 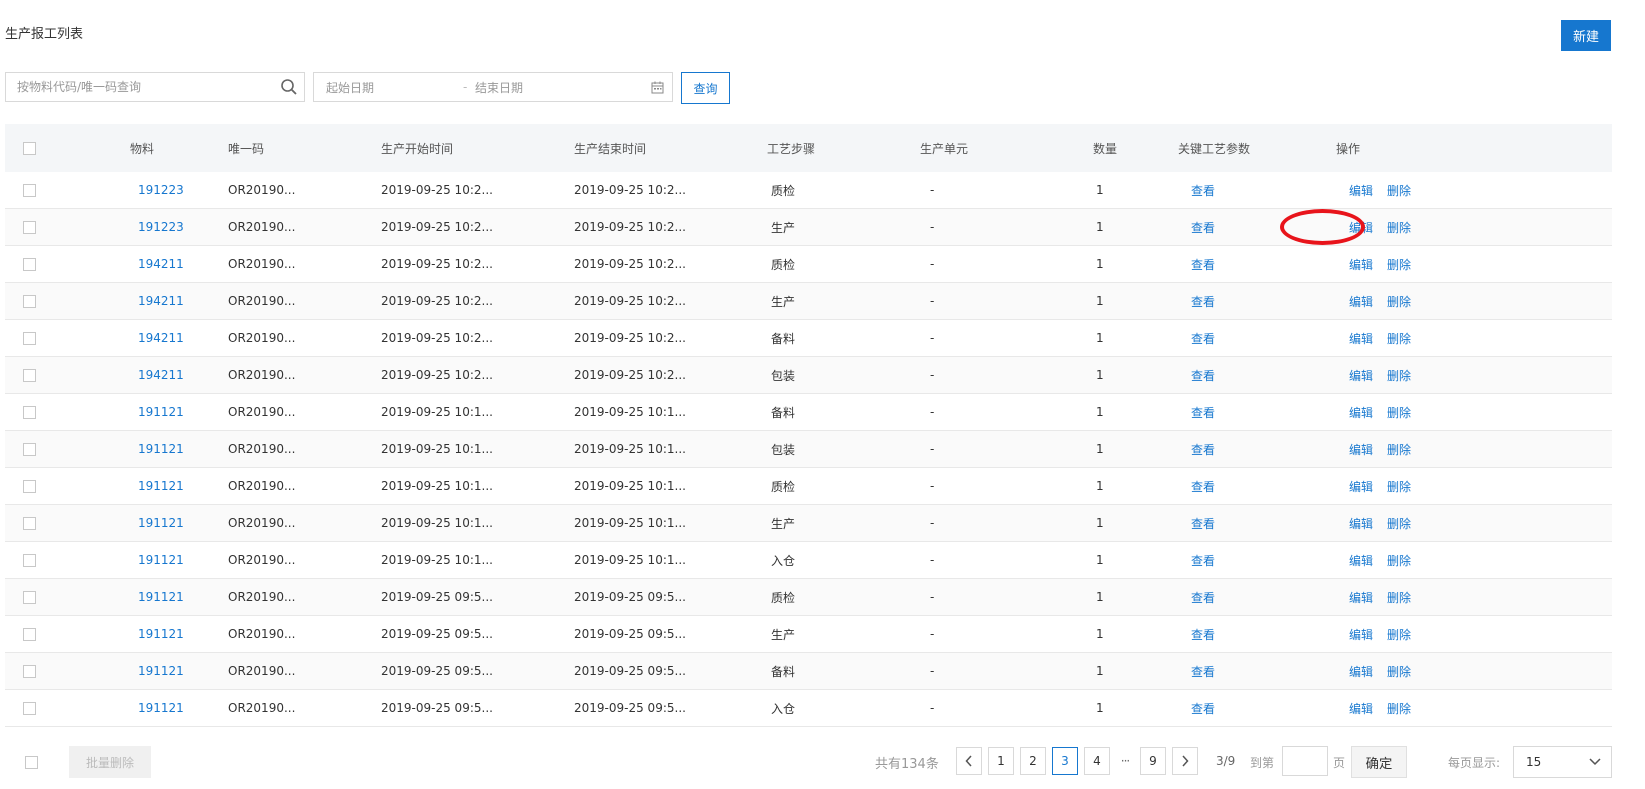 I want to click on goto-confirm-button: 确定, so click(x=1379, y=762).